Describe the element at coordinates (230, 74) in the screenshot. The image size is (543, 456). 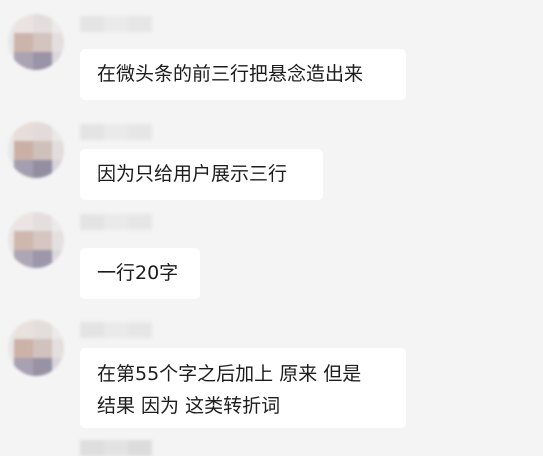
I see `message-text: 在微头条的前三行把悬念造出来` at that location.